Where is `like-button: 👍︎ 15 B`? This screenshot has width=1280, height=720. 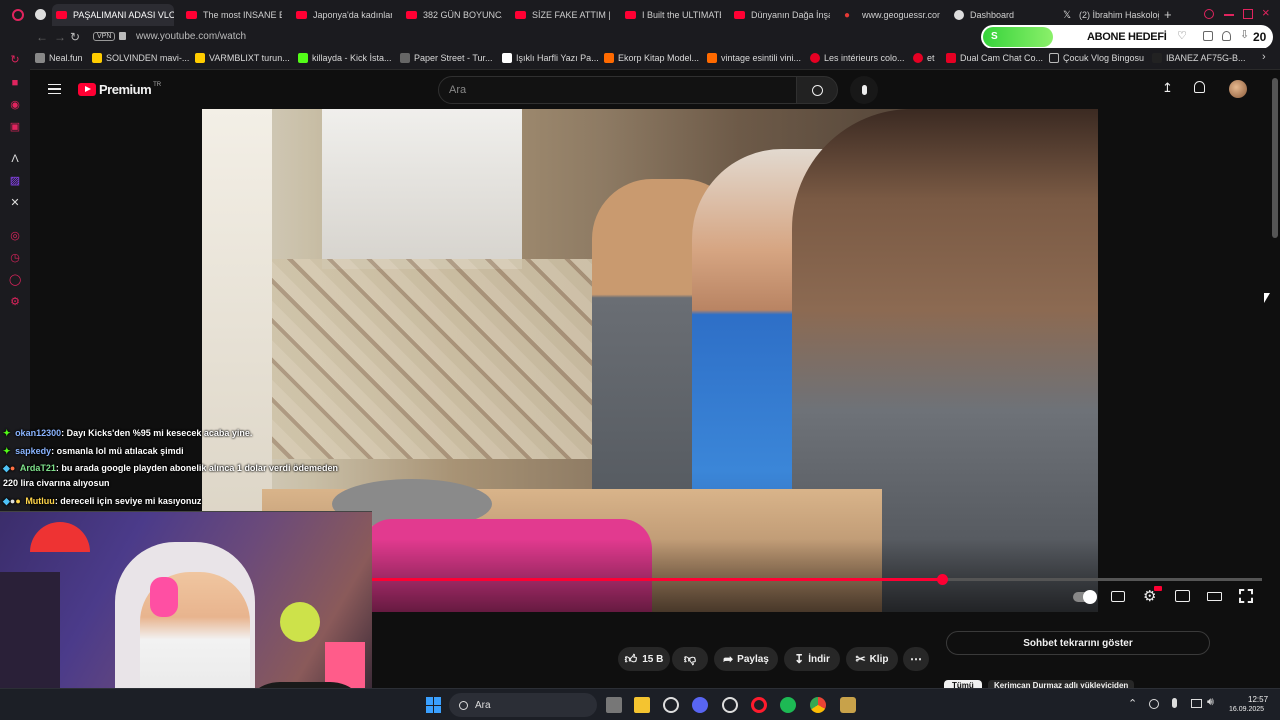
like-button: 👍︎ 15 B is located at coordinates (644, 659).